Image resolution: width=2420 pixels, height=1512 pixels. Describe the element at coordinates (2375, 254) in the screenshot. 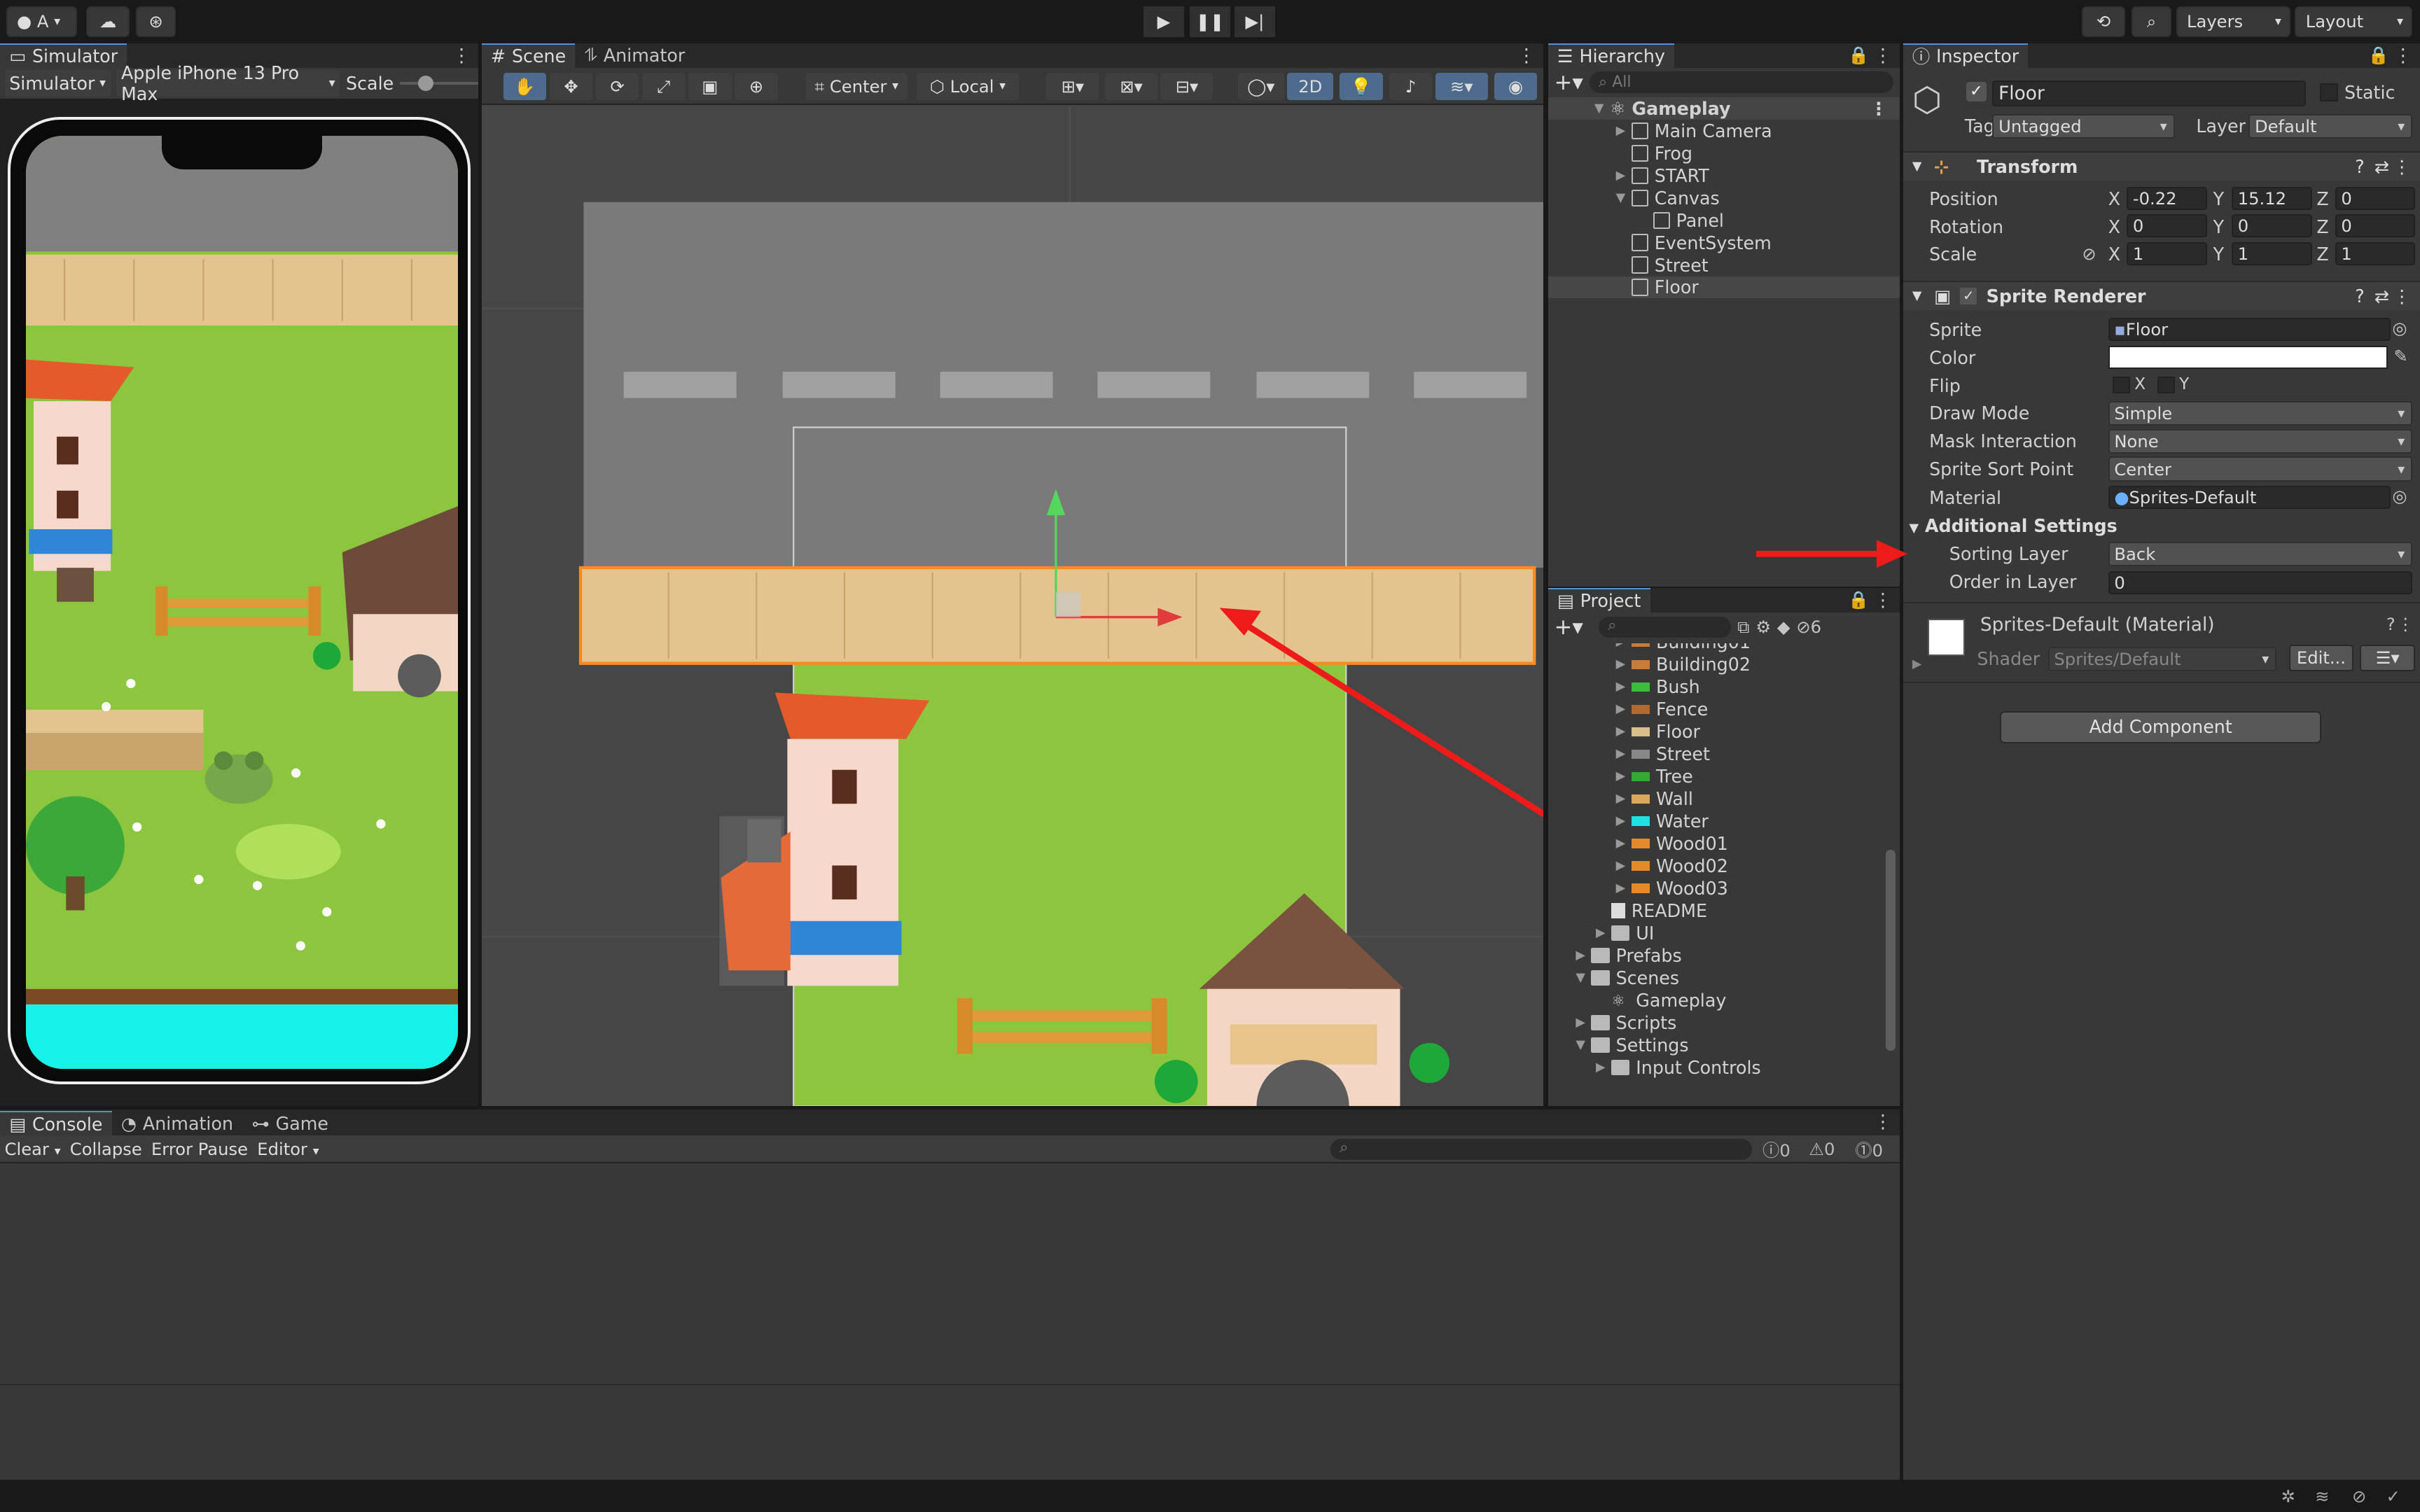

I see `scale-z-field: 1` at that location.